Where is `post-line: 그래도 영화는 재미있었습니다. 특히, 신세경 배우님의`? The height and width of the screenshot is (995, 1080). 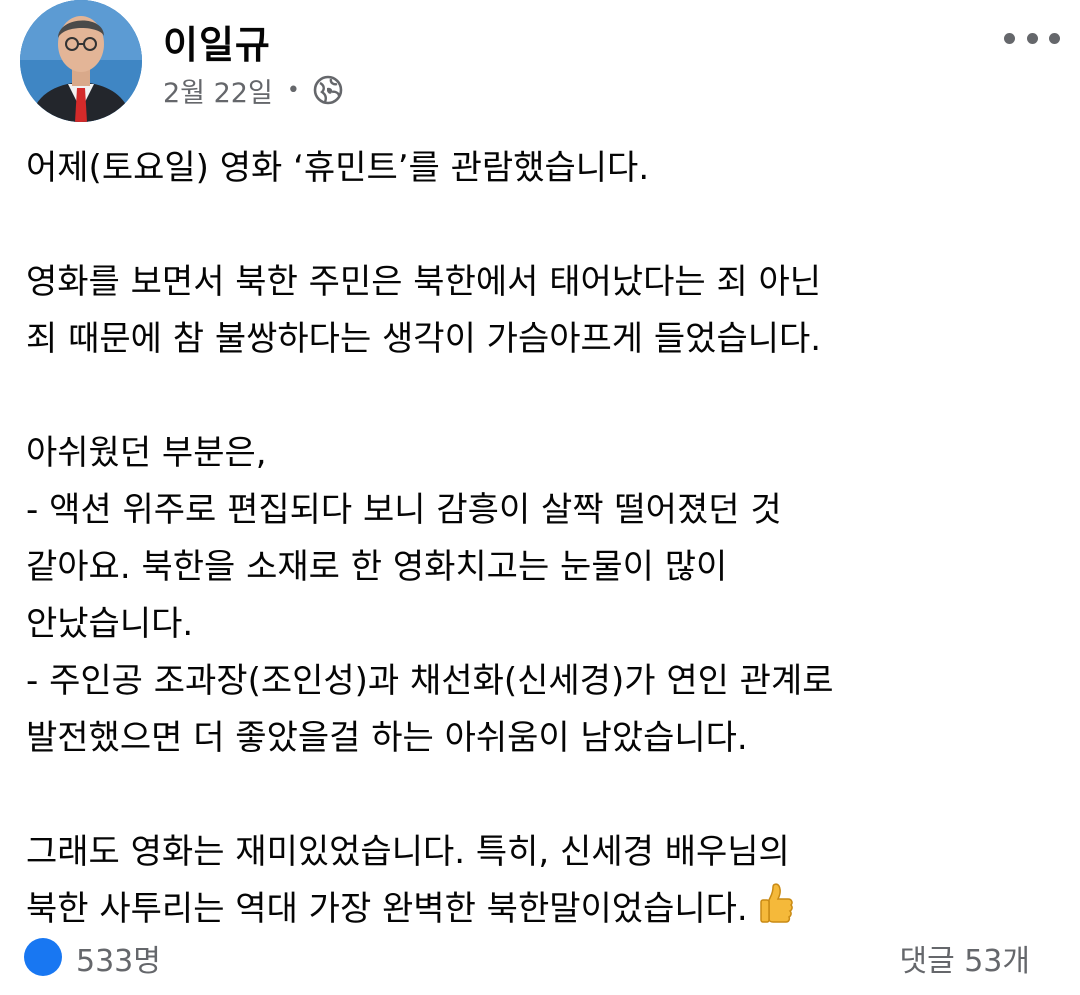
post-line: 그래도 영화는 재미있었습니다. 특히, 신세경 배우님의 is located at coordinates (408, 852).